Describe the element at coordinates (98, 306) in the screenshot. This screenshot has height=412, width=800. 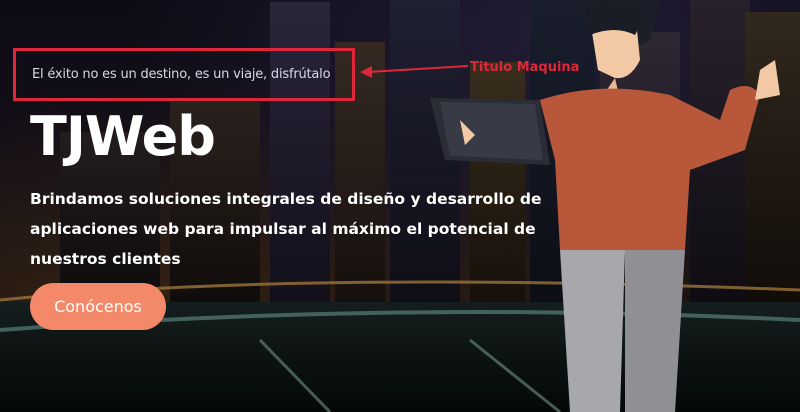
I see `conocenos-button: Conócenos` at that location.